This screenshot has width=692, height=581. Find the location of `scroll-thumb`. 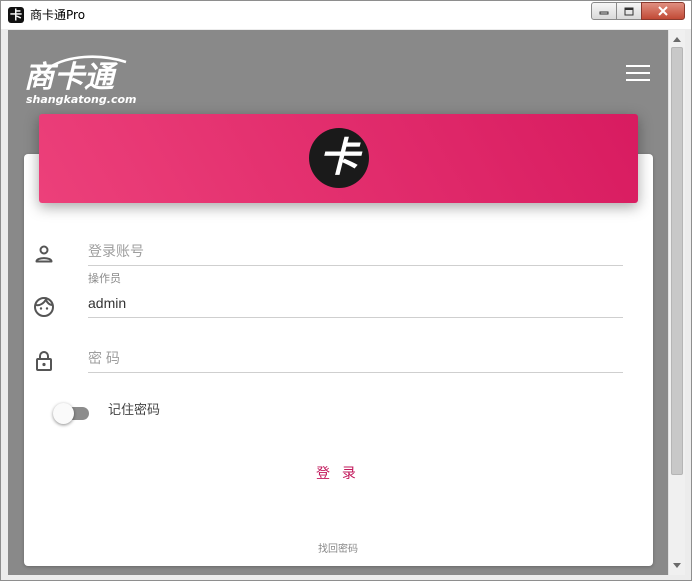

scroll-thumb is located at coordinates (677, 261).